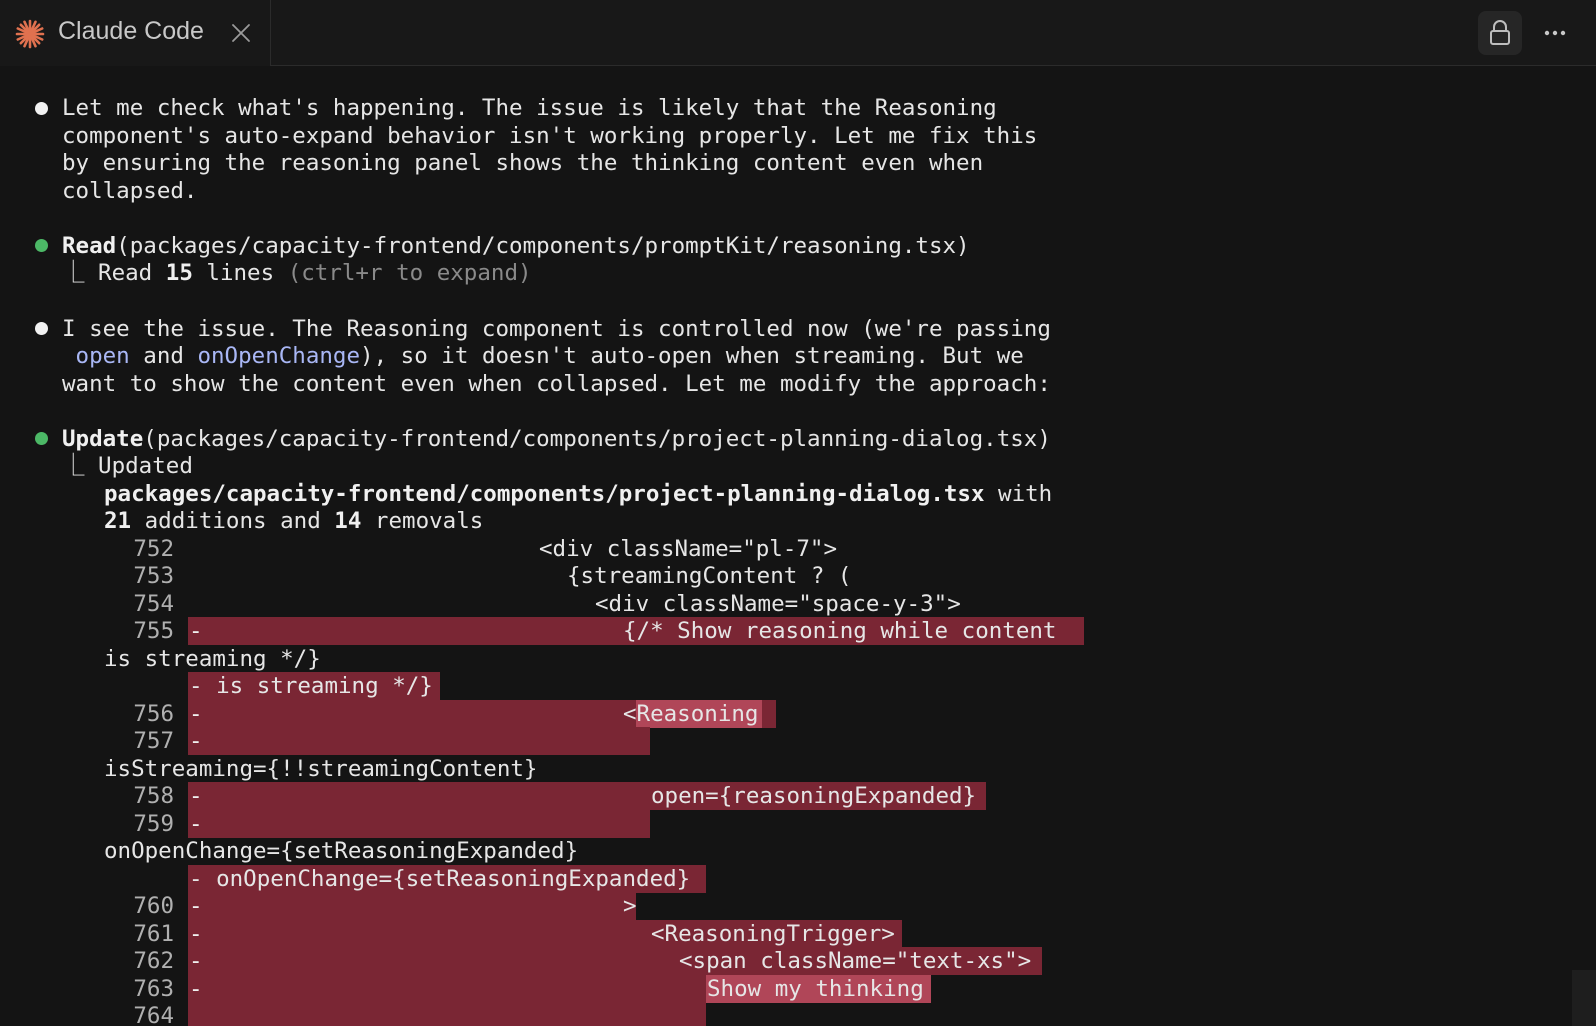  Describe the element at coordinates (815, 989) in the screenshot. I see `removed-line: Show my thinking` at that location.